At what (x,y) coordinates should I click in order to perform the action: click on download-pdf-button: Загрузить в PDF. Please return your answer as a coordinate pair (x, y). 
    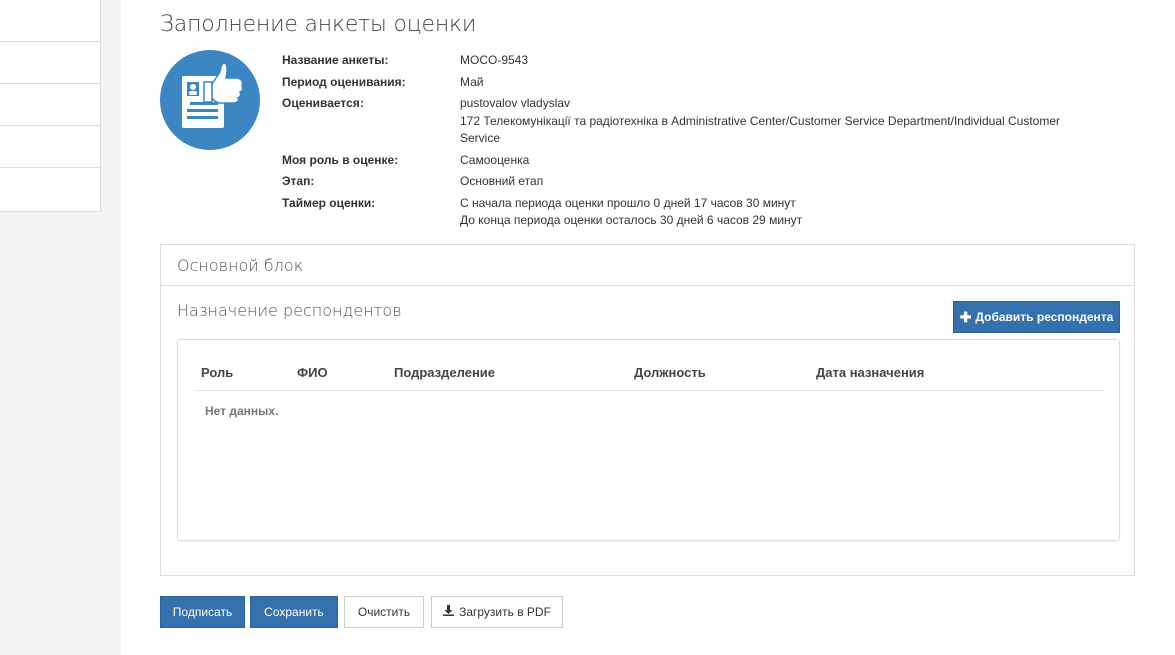
    Looking at the image, I should click on (497, 612).